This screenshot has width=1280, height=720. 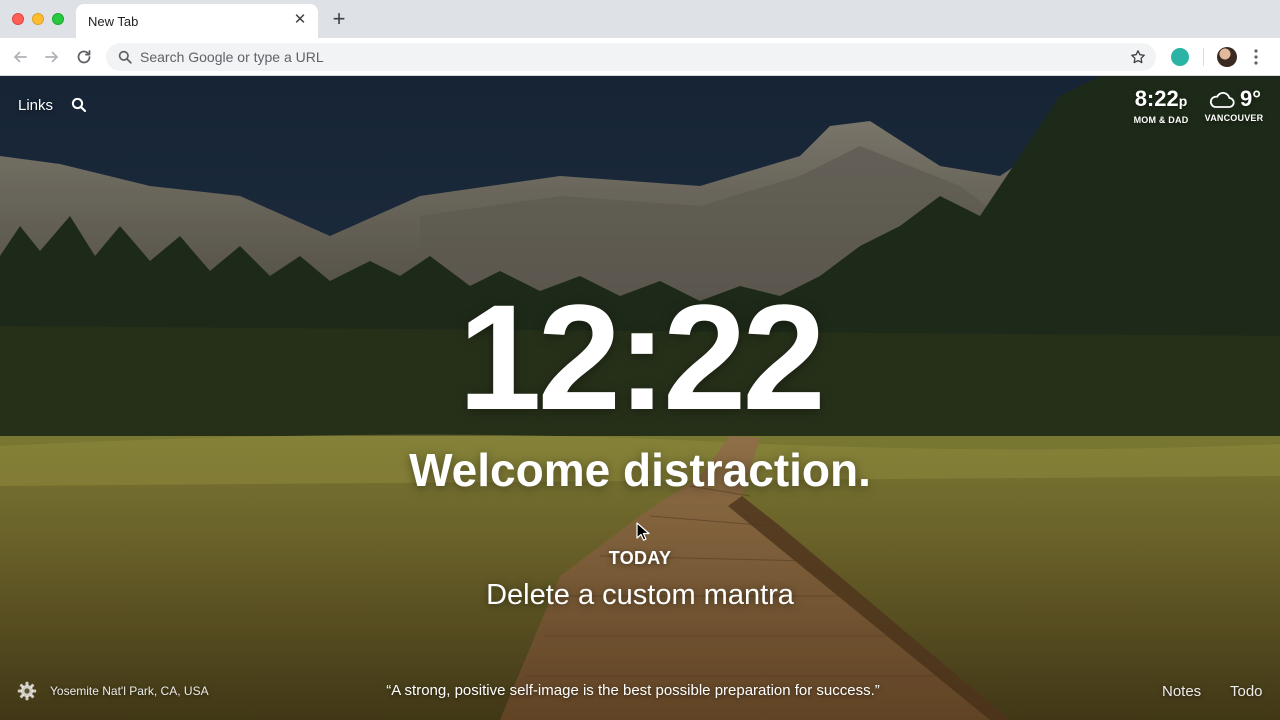 What do you see at coordinates (20, 57) in the screenshot?
I see `back-arrow-icon` at bounding box center [20, 57].